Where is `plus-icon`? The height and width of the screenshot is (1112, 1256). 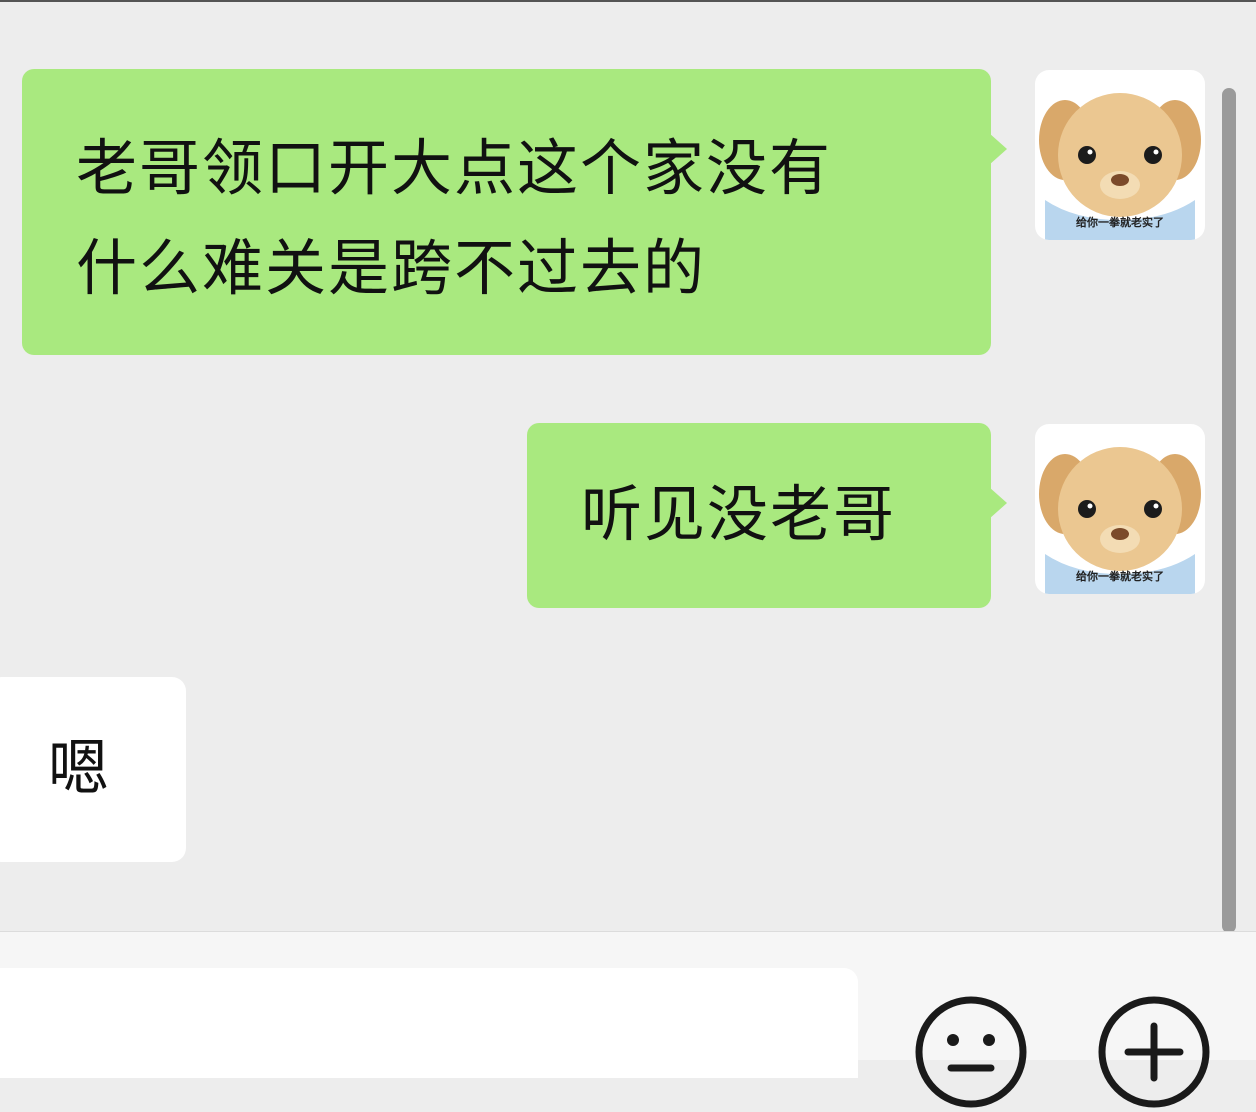 plus-icon is located at coordinates (1154, 1052).